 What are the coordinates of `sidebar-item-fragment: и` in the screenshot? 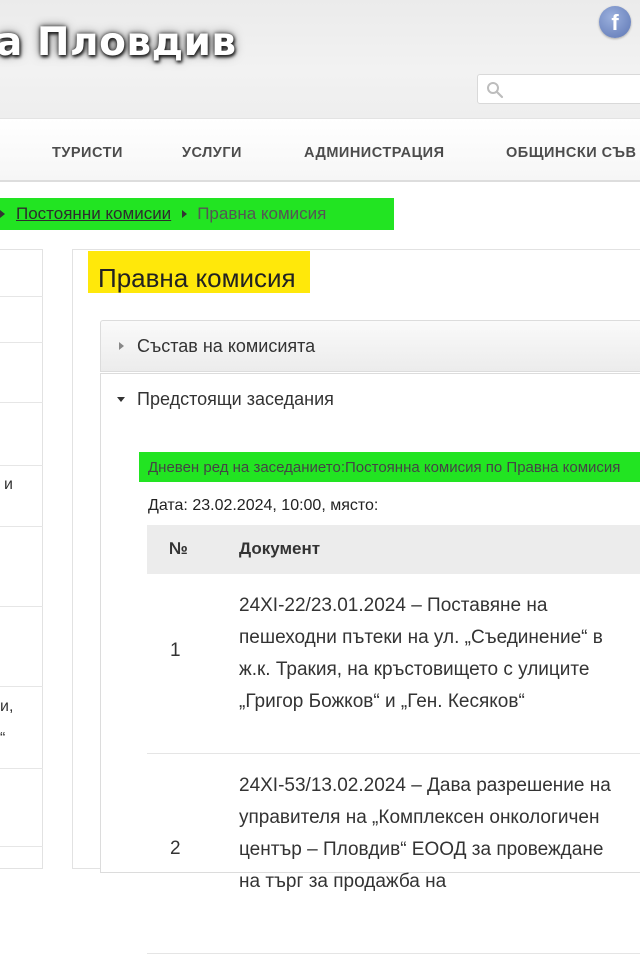 It's located at (8, 485).